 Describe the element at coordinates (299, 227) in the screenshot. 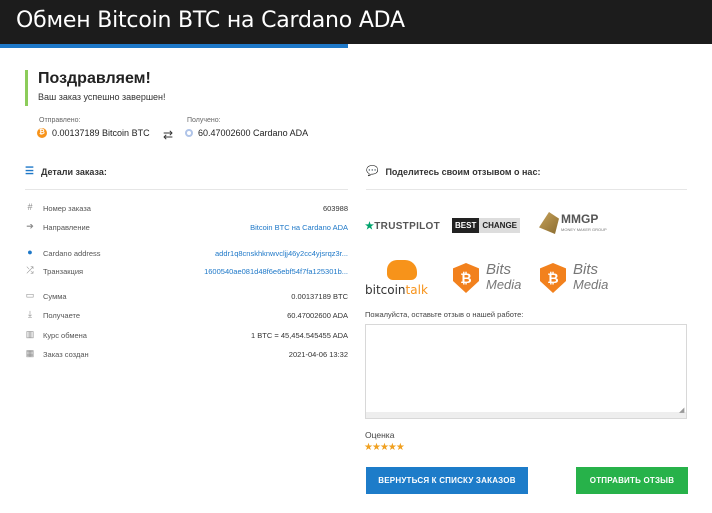

I see `direction-link: Bitcoin BTC на Cardano ADA` at that location.